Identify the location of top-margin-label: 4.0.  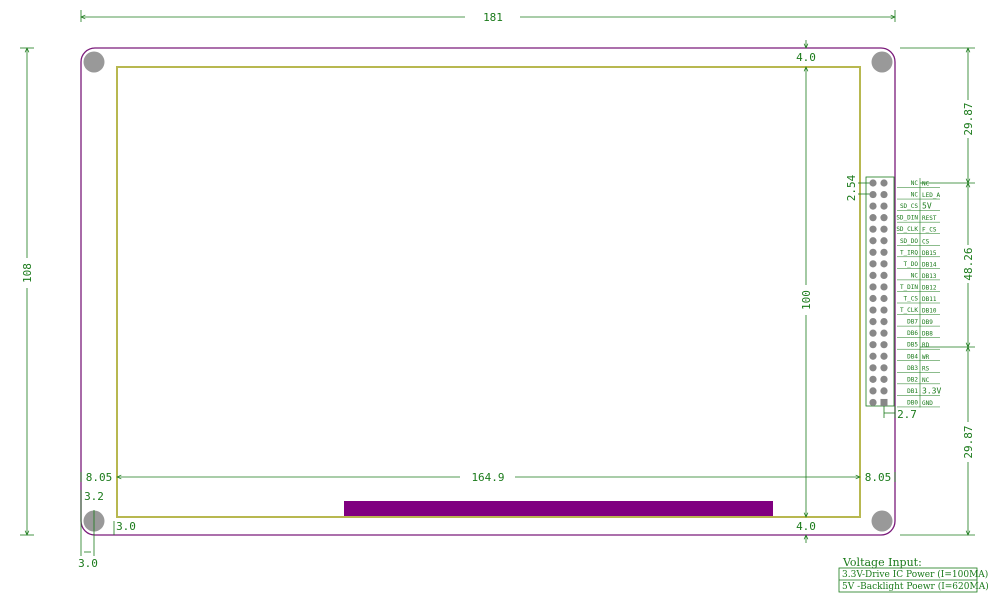
(806, 57).